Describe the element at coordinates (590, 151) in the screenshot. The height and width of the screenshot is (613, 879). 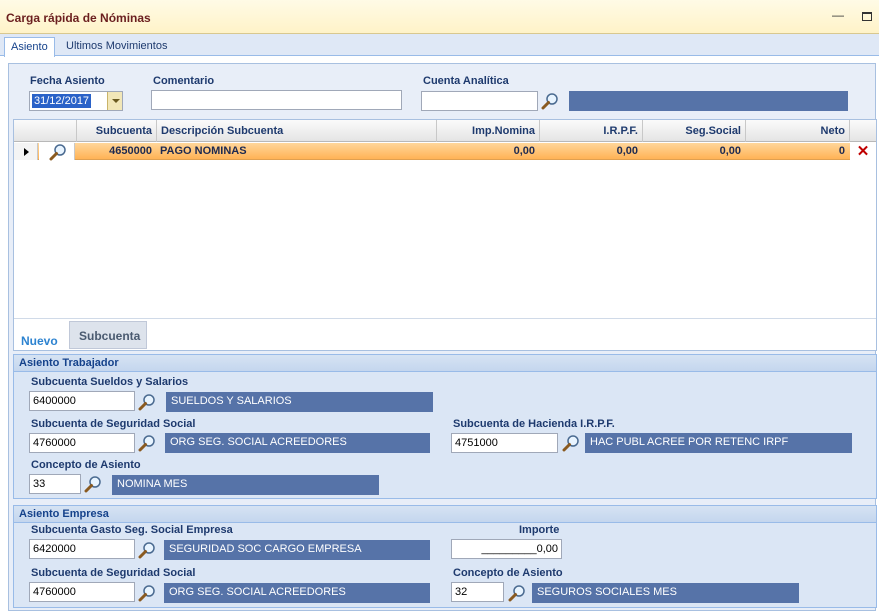
I see `cell-irpf: 0,00` at that location.